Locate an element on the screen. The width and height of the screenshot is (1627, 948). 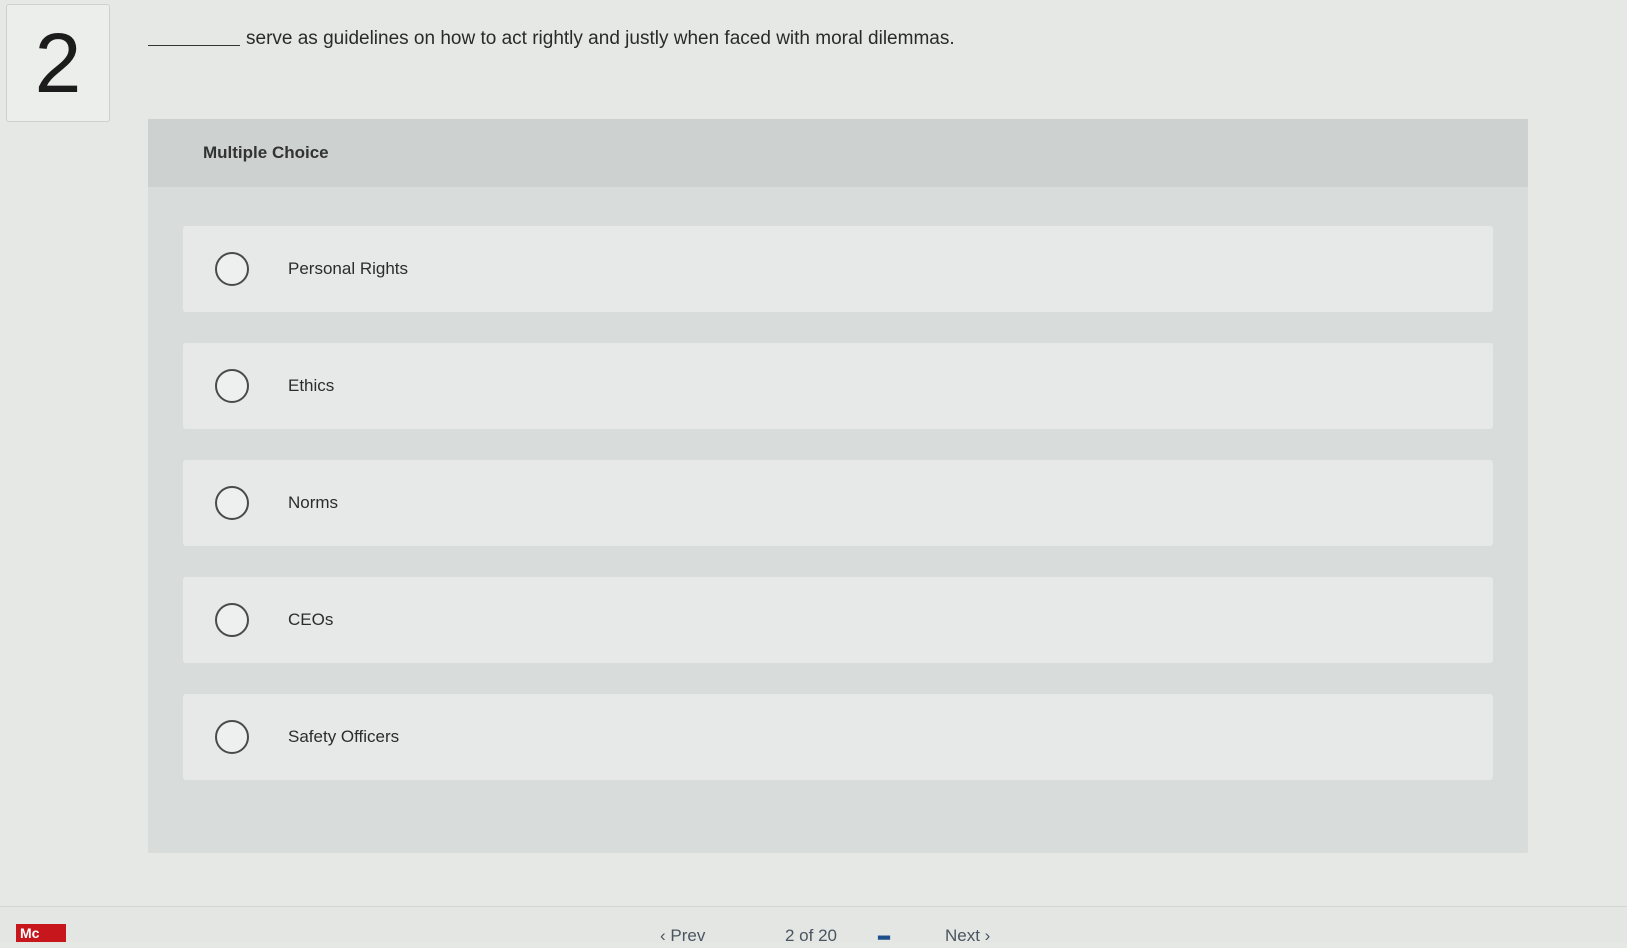
prev-button: ‹ Prev is located at coordinates (682, 936).